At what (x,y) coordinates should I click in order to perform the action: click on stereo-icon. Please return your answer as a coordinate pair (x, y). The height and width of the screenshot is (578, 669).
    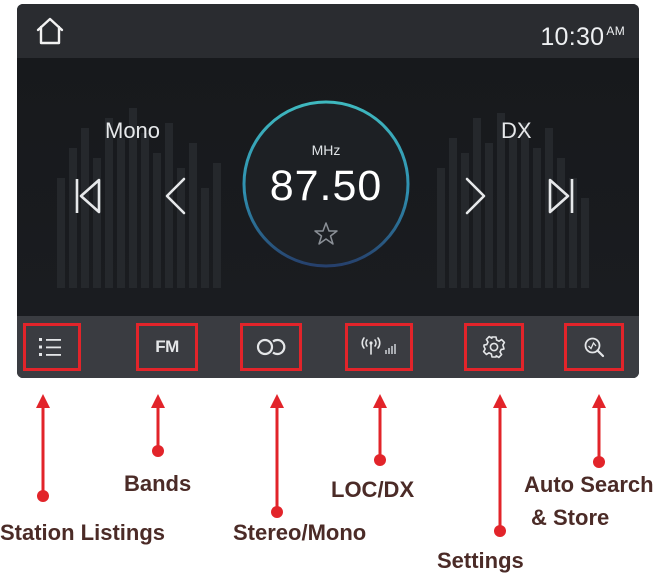
    Looking at the image, I should click on (271, 347).